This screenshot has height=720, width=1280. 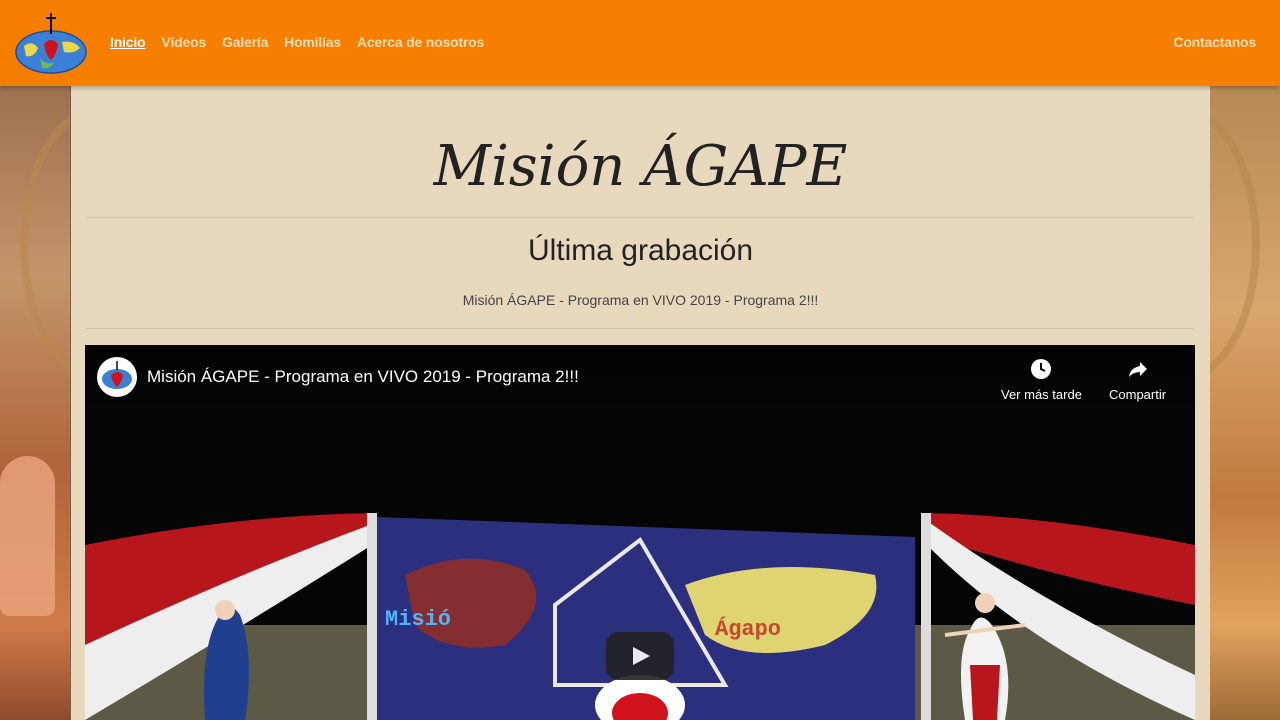 I want to click on svg-text: Ágapo, so click(x=748, y=629).